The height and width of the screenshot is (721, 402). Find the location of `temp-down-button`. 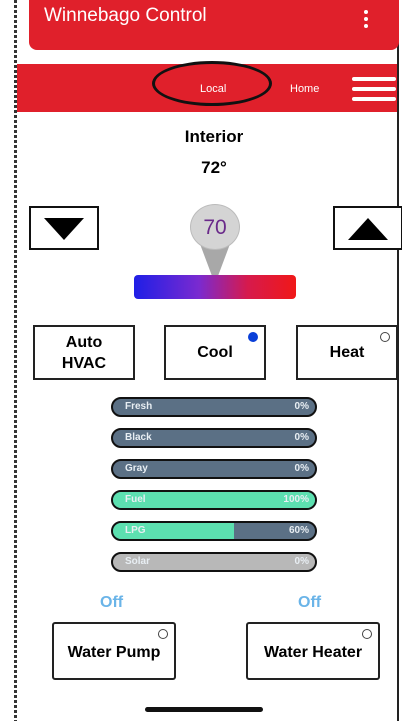

temp-down-button is located at coordinates (64, 228).